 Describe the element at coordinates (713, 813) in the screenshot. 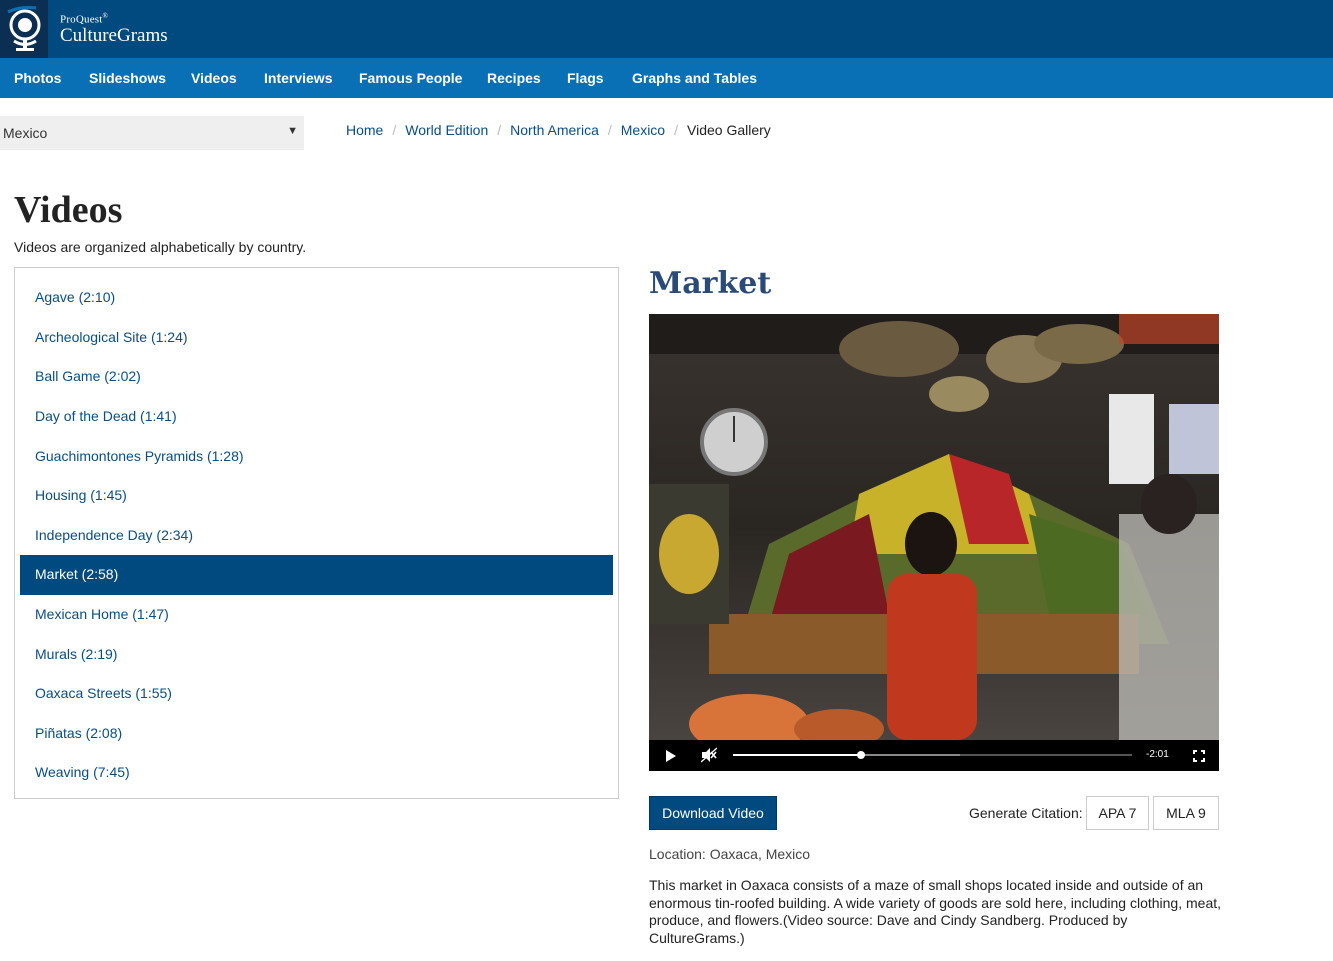

I see `download-video-button: Download Video` at that location.